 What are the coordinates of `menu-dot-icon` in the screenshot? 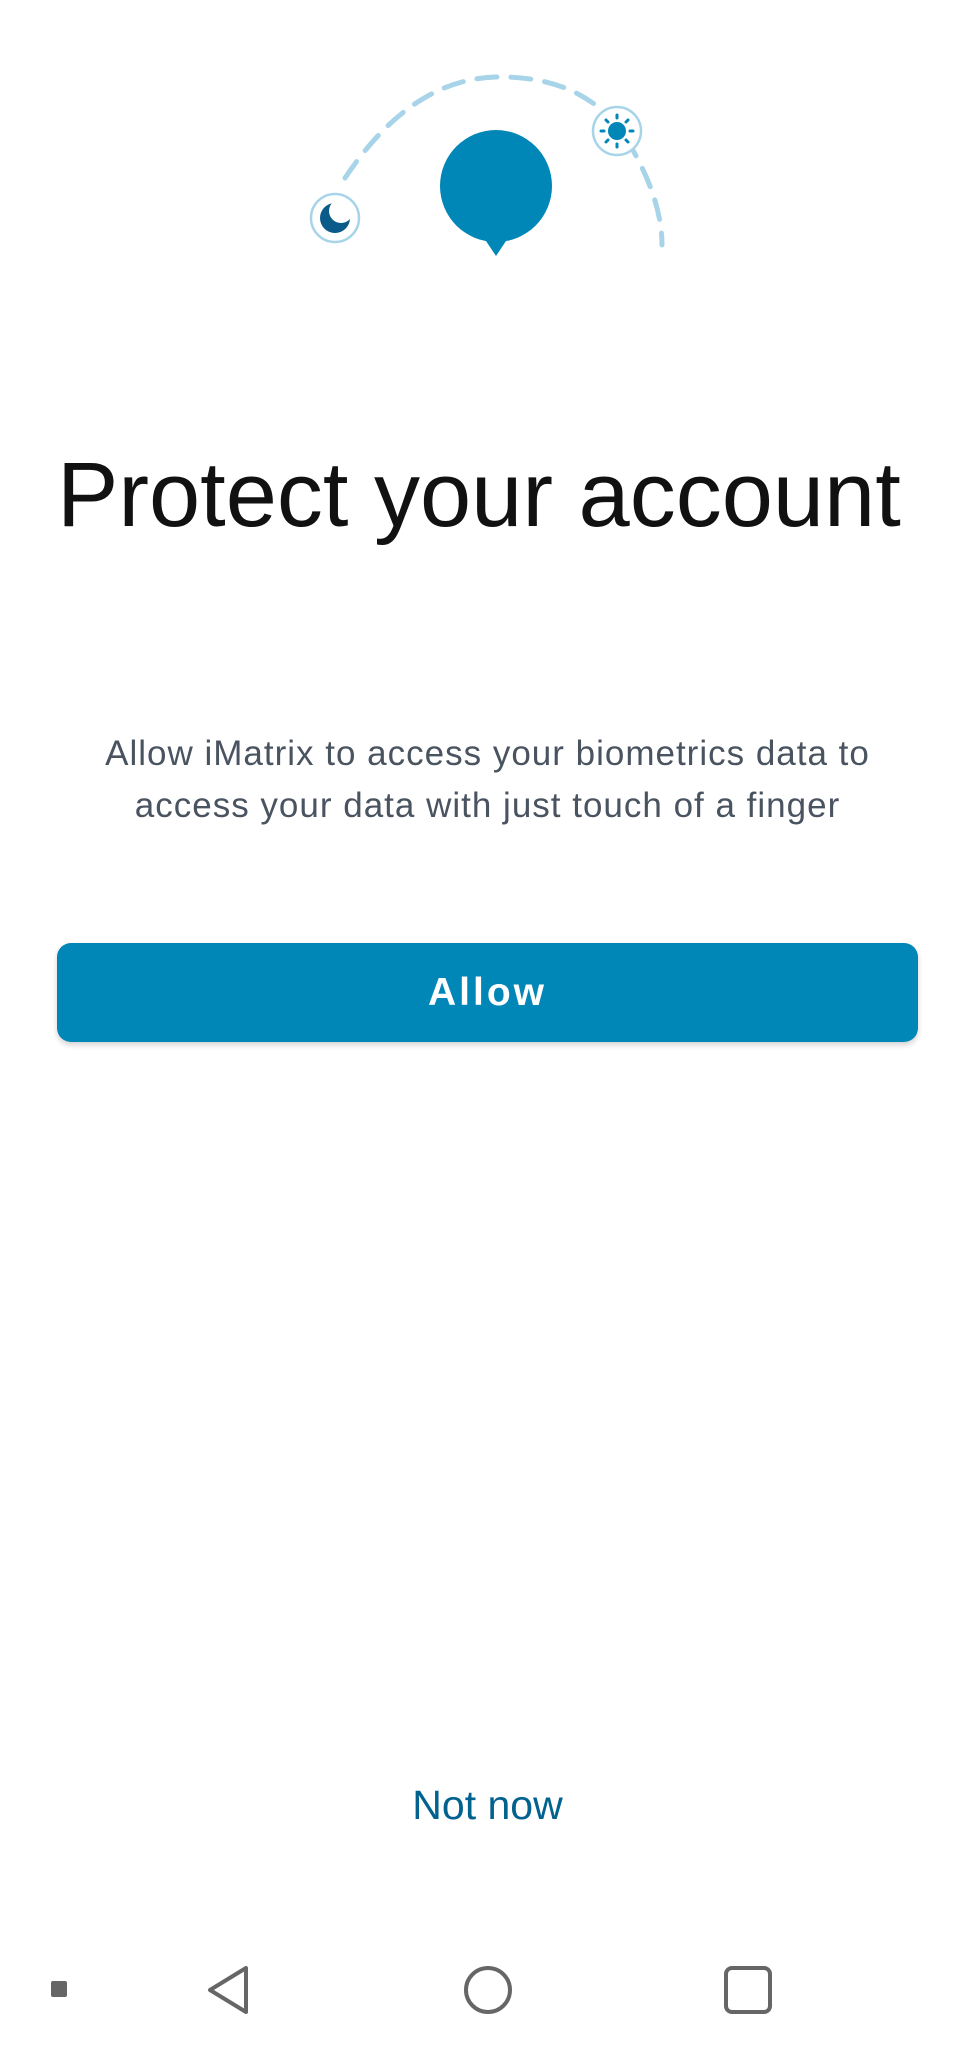 It's located at (59, 1989).